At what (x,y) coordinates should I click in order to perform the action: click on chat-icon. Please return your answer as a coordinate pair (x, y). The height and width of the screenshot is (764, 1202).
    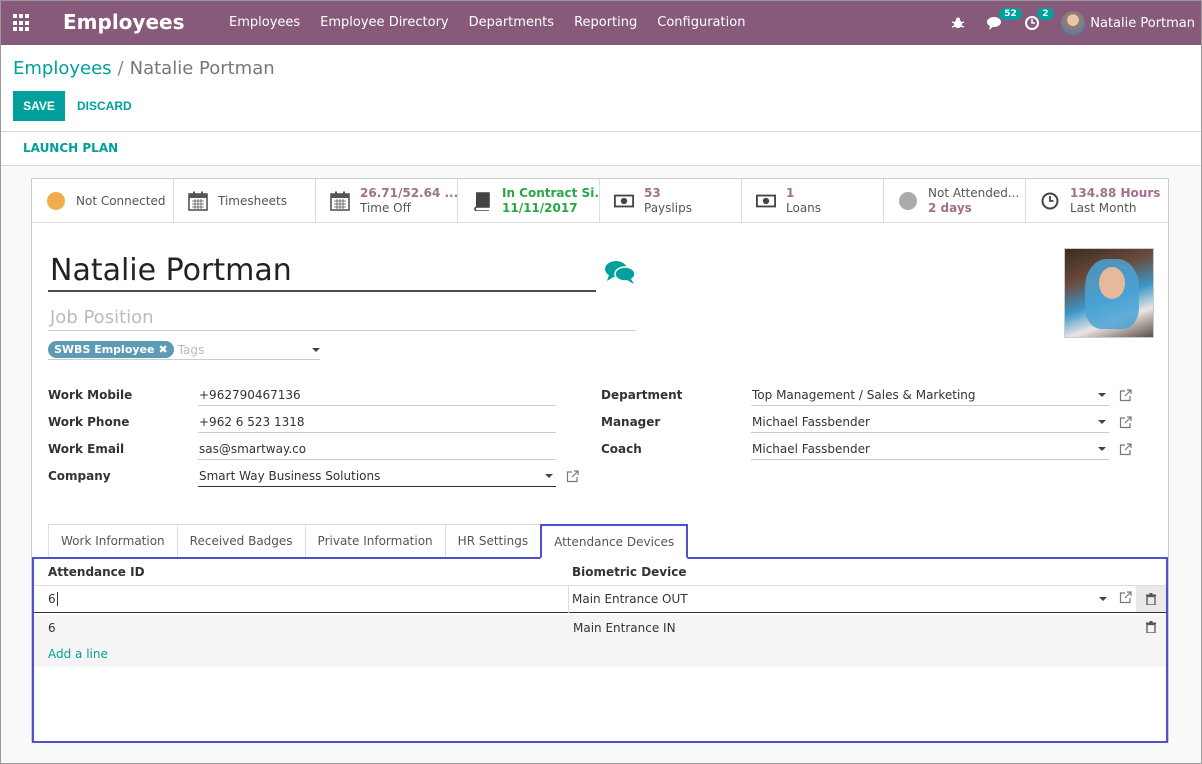
    Looking at the image, I should click on (620, 274).